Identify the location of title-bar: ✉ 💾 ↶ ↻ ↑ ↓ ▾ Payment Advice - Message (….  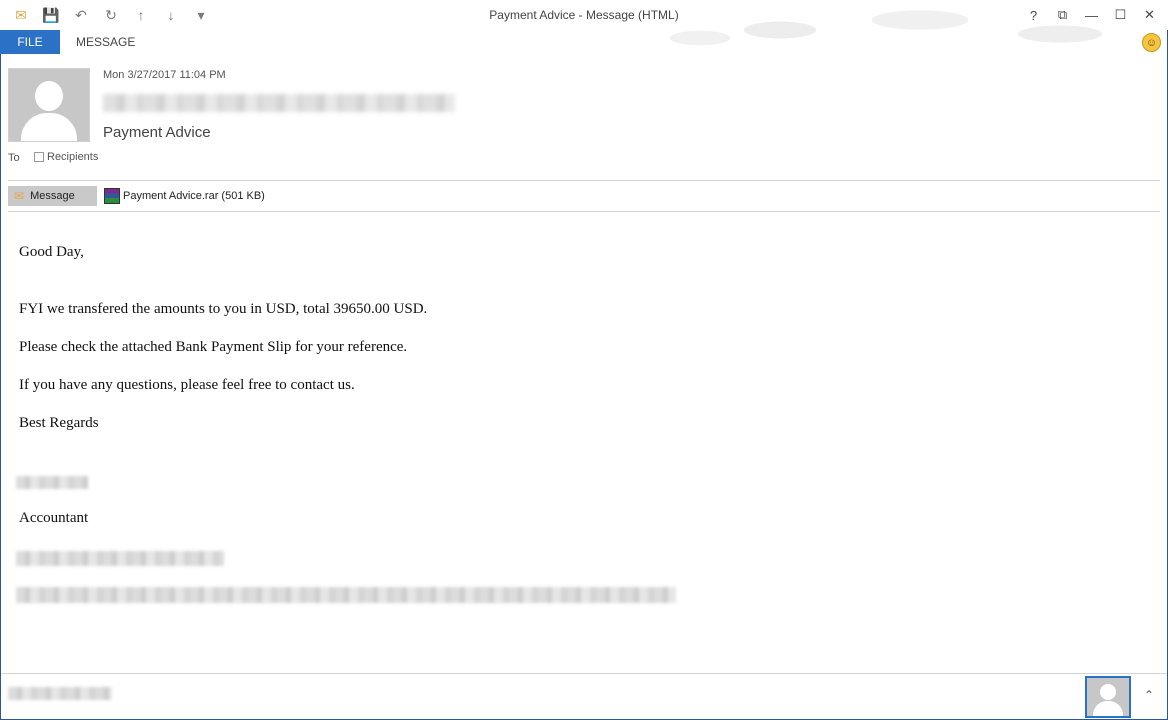
(584, 26).